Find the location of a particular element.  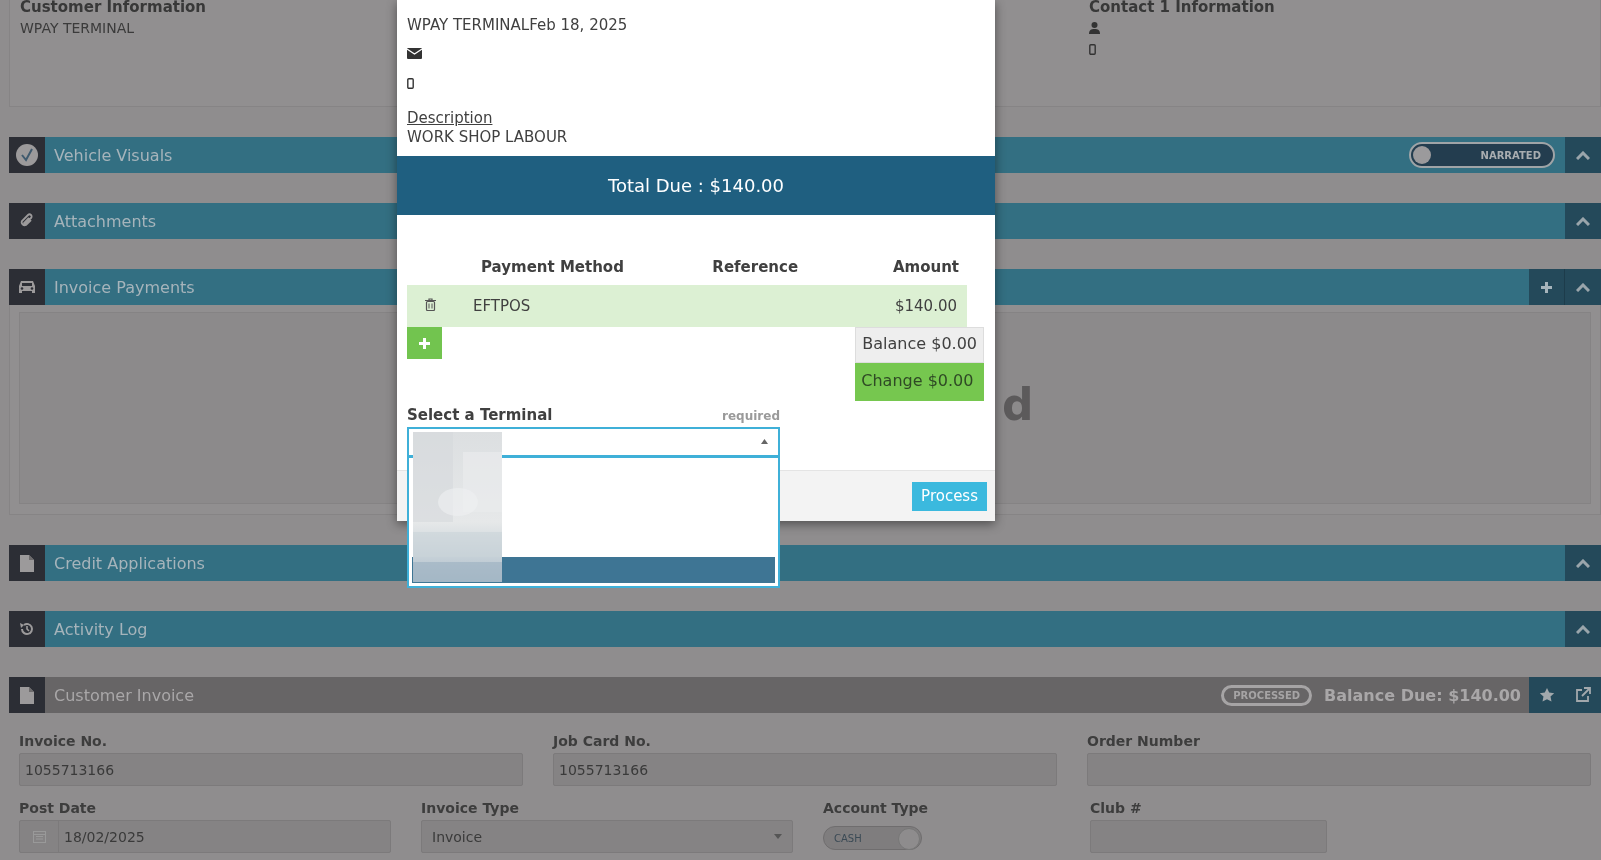

total-due: Total Due : $140.00 is located at coordinates (695, 185).